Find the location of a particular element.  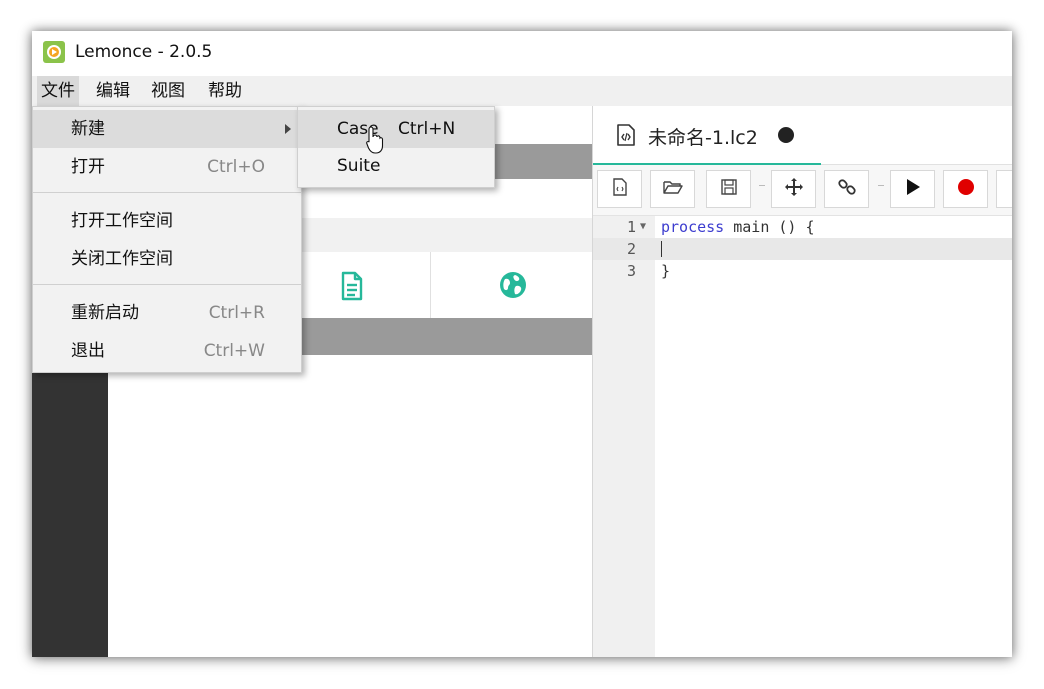

menu-bar: 文件 编辑 视图 帮助 is located at coordinates (522, 91).